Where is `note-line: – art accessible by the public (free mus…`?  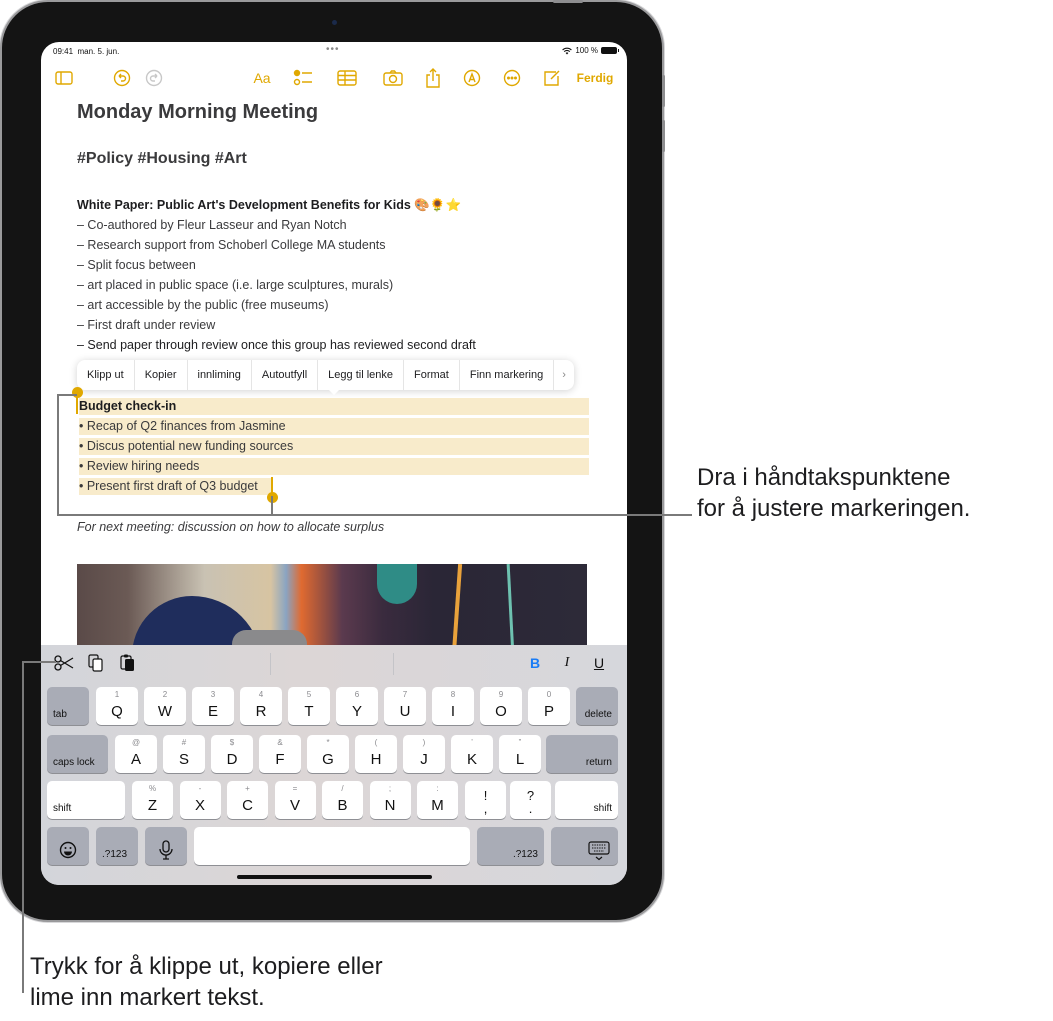
note-line: – art accessible by the public (free mus… is located at coordinates (203, 305).